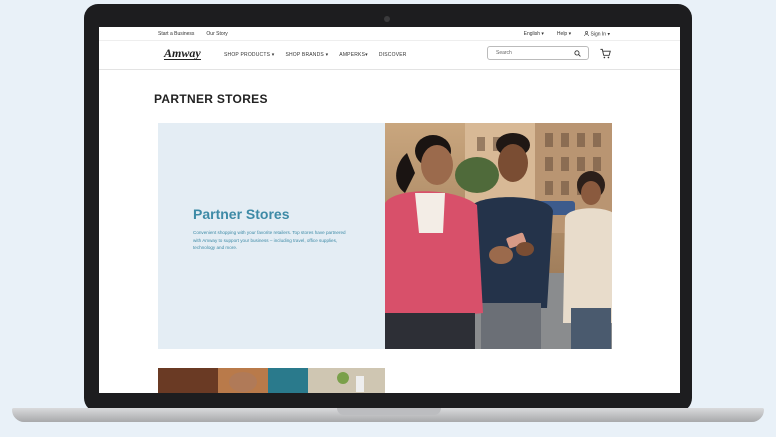 This screenshot has height=437, width=776. I want to click on utility-links: Start a Business Our Story, so click(193, 34).